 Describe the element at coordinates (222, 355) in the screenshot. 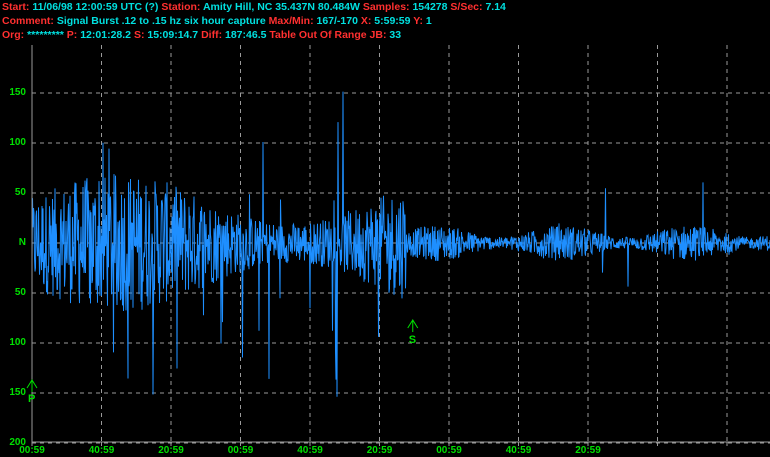

I see `pick-markers` at that location.